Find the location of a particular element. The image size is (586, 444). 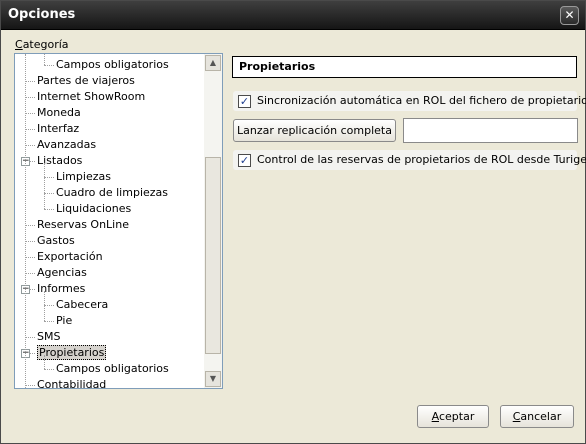

tree-item: Contabilidad is located at coordinates (72, 383).